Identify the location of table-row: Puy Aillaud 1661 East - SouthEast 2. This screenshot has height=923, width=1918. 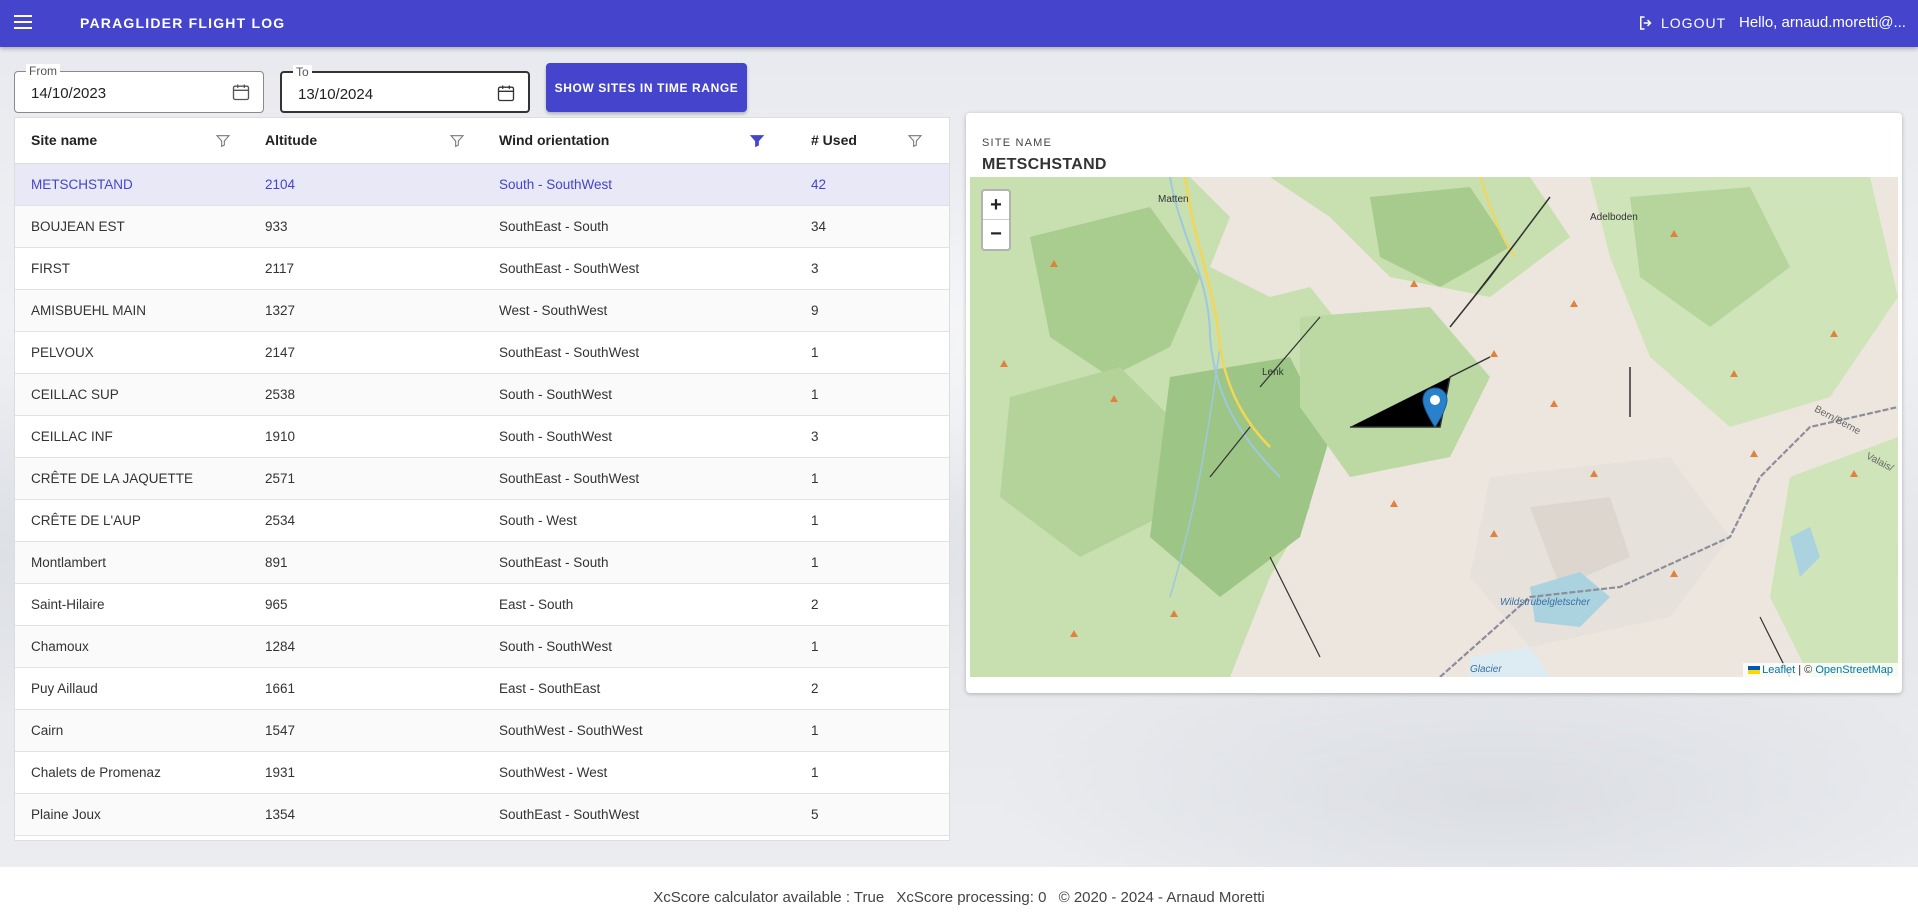
(482, 688).